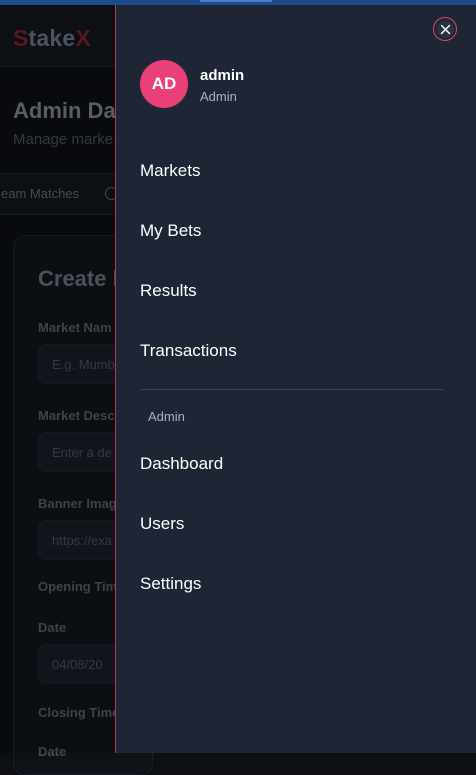 This screenshot has height=775, width=476. What do you see at coordinates (164, 84) in the screenshot?
I see `avatar: AD` at bounding box center [164, 84].